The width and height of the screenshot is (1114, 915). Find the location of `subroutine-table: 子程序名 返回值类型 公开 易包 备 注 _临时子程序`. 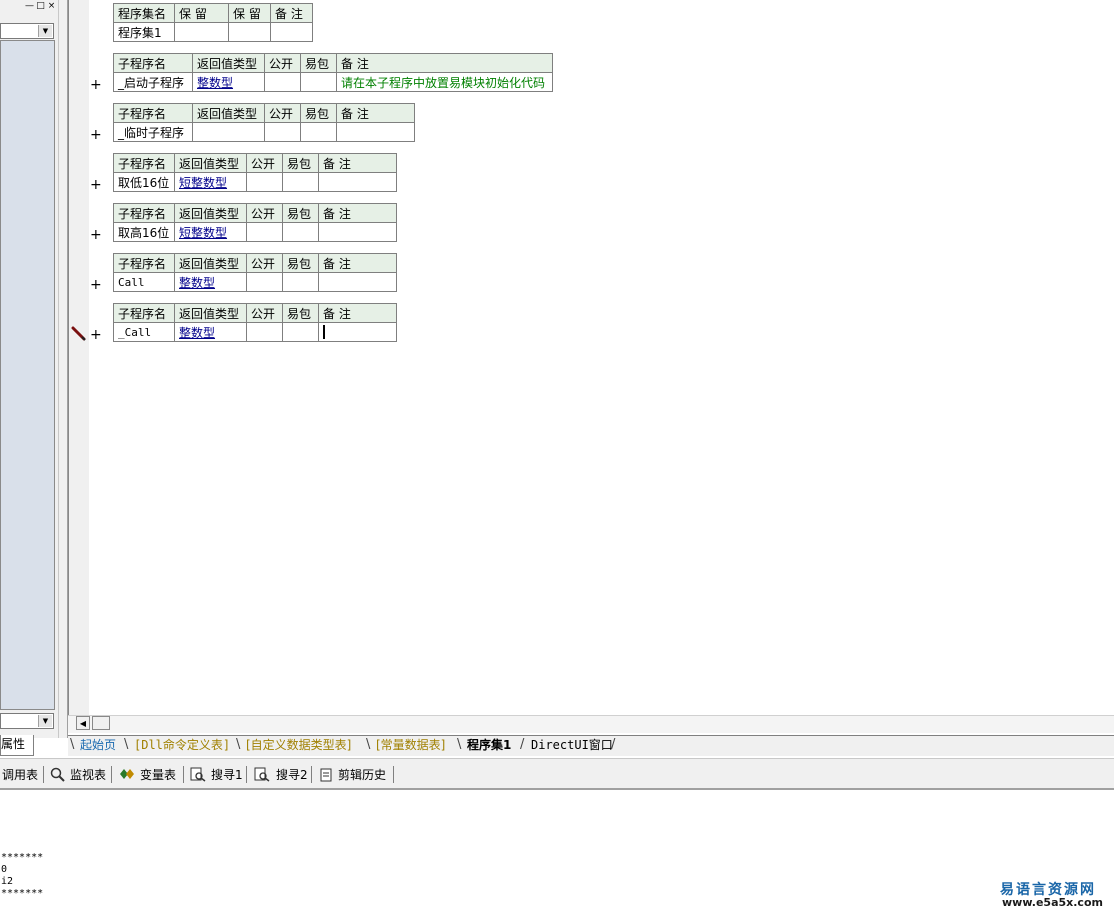

subroutine-table: 子程序名 返回值类型 公开 易包 备 注 _临时子程序 is located at coordinates (264, 122).